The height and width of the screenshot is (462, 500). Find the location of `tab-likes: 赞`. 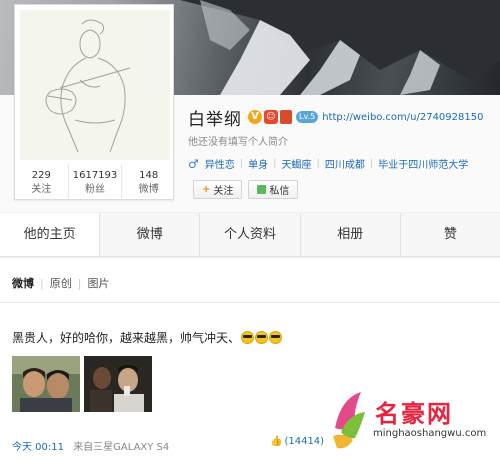

tab-likes: 赞 is located at coordinates (450, 234).